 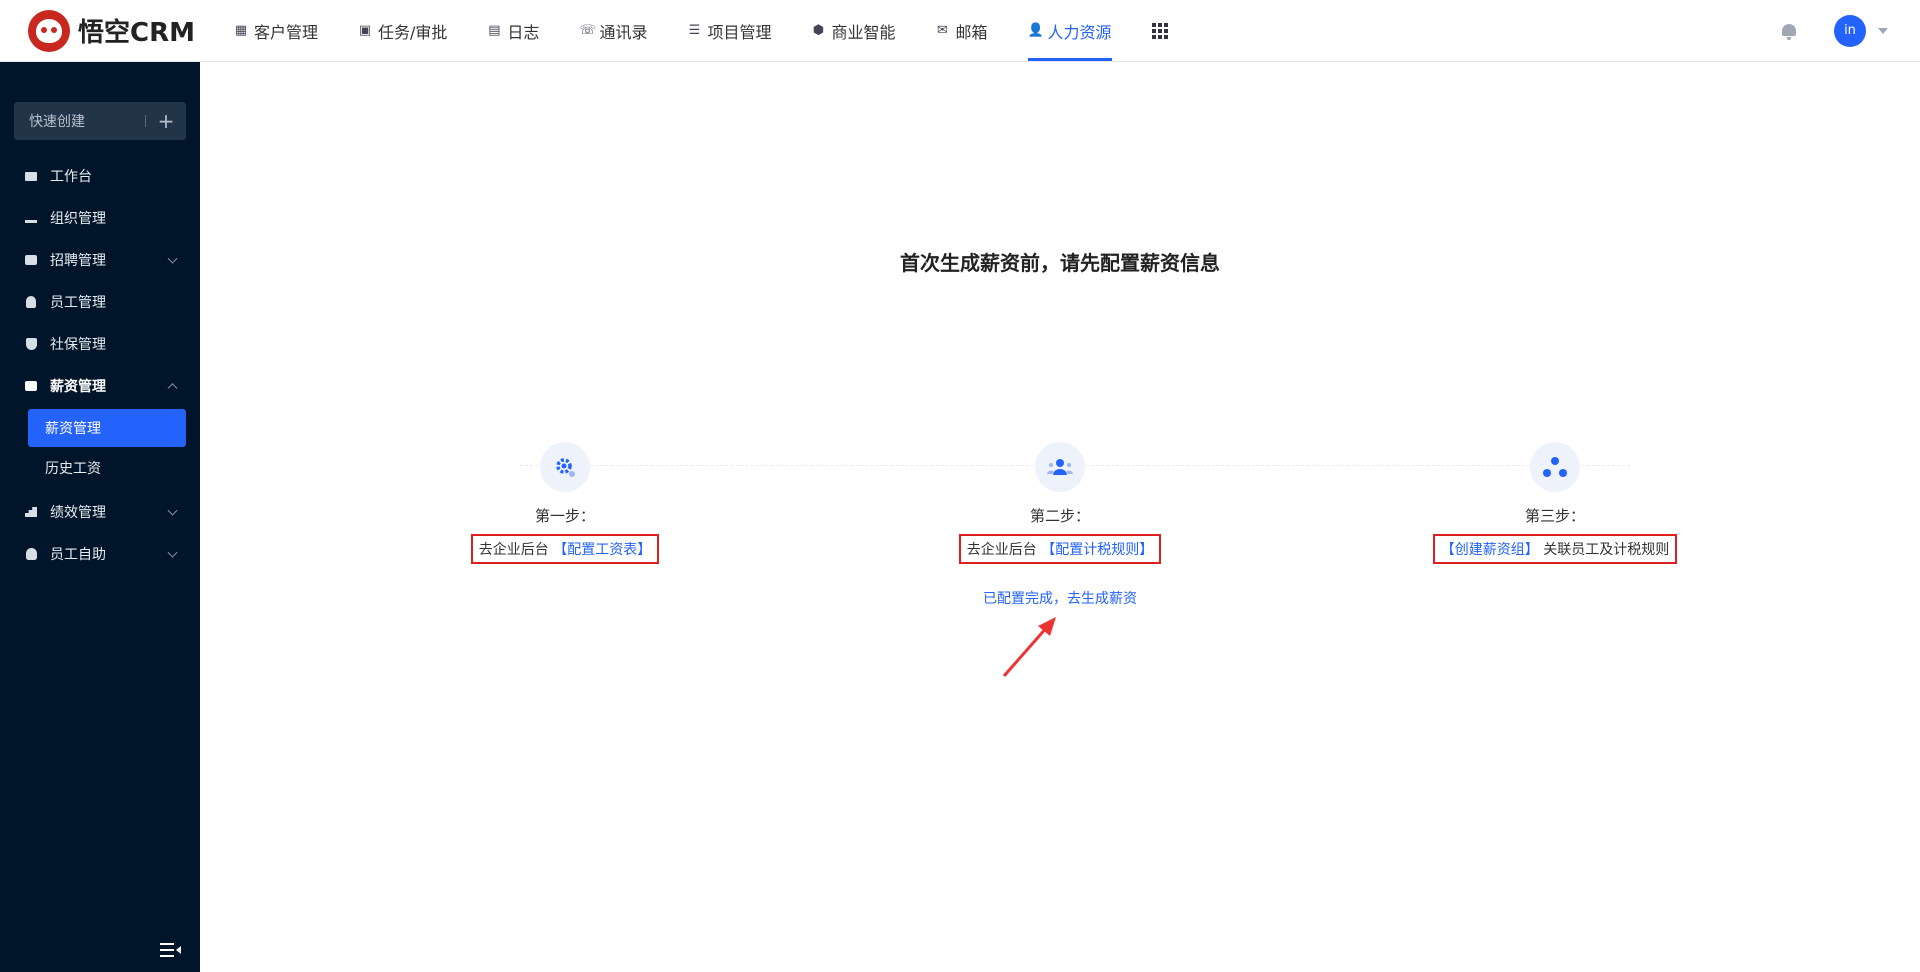 What do you see at coordinates (1555, 503) in the screenshot?
I see `step-3: 第三步： 【创建薪资组】 关联员工及计税规则` at bounding box center [1555, 503].